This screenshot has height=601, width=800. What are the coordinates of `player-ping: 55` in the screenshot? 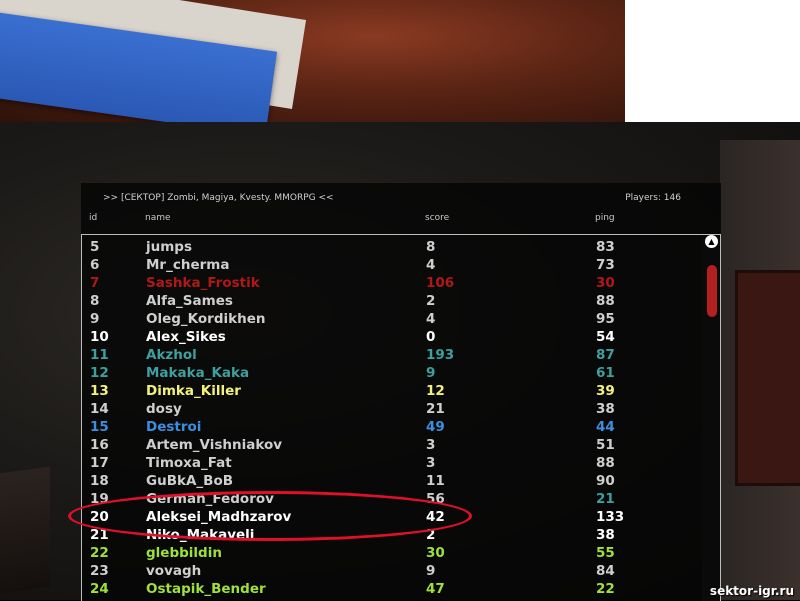 It's located at (605, 553).